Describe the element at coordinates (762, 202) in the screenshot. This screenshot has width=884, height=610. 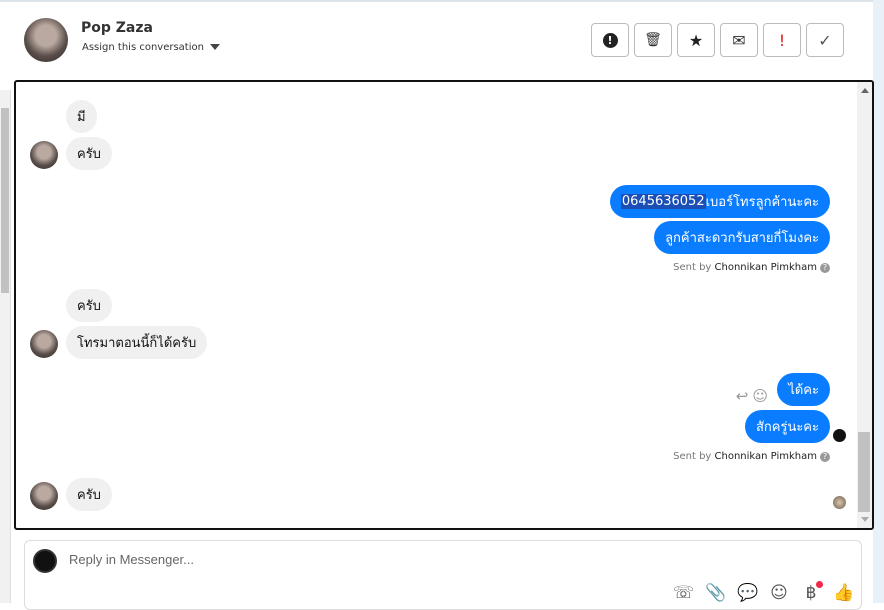
I see `message-text: เบอร์โทรลูกค้านะคะ` at that location.